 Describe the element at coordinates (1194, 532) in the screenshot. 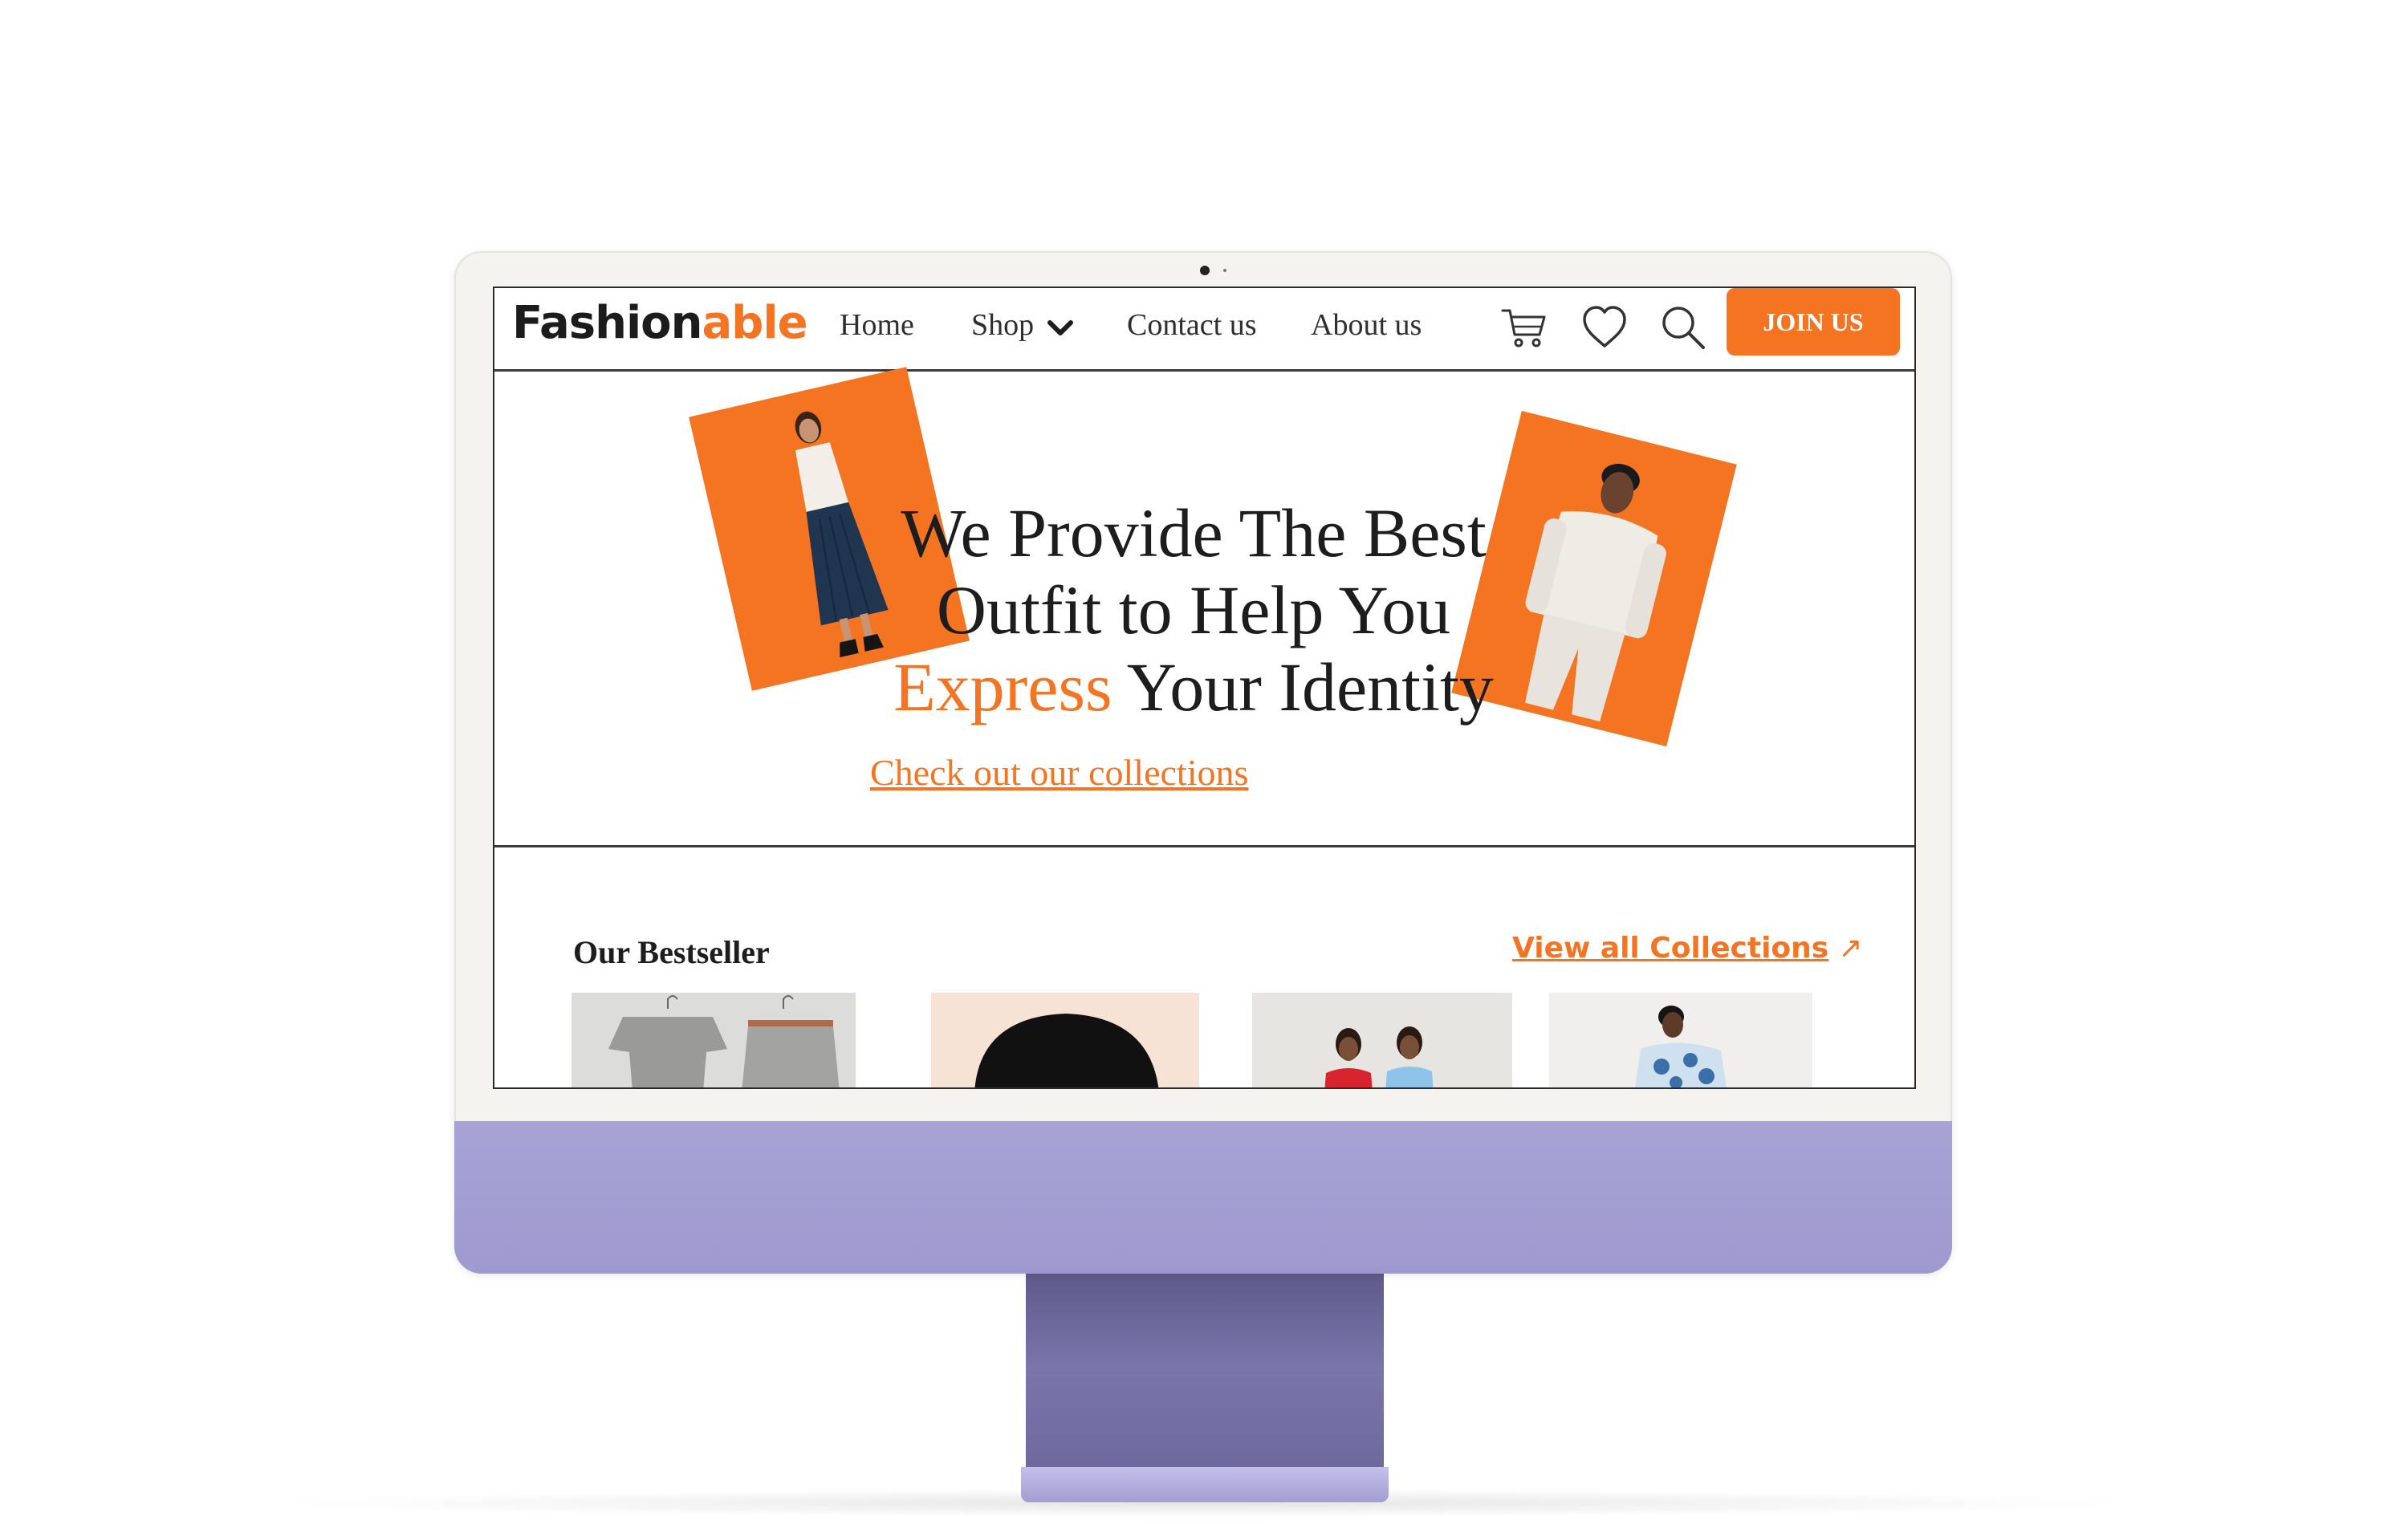

I see `hero-line-1: We Provide The Best` at that location.